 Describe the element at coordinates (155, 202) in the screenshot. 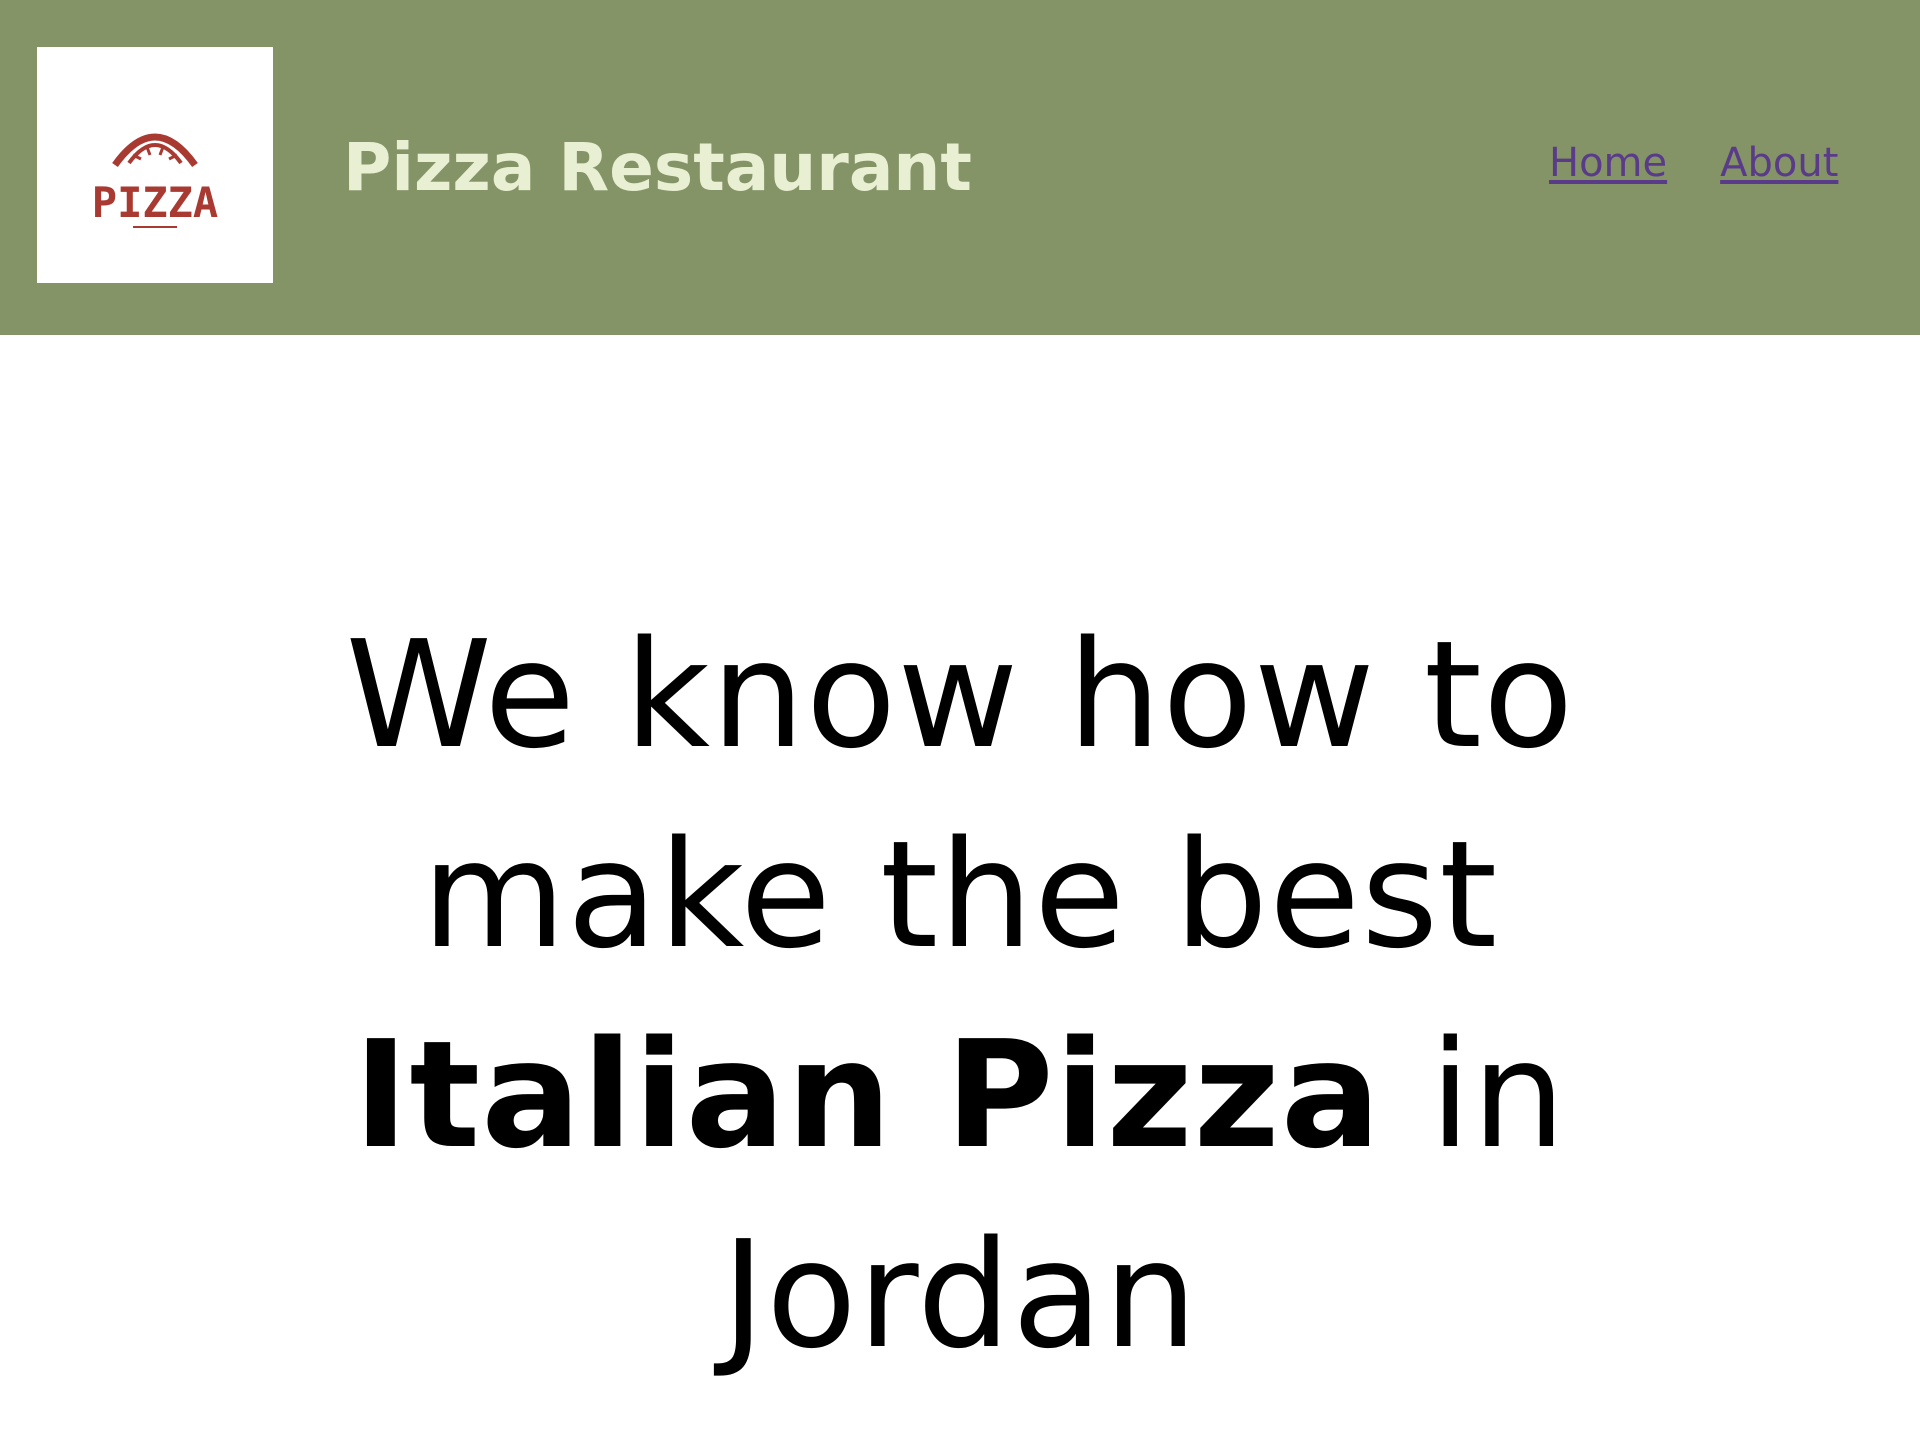

I see `logo-text: PIZZA` at that location.